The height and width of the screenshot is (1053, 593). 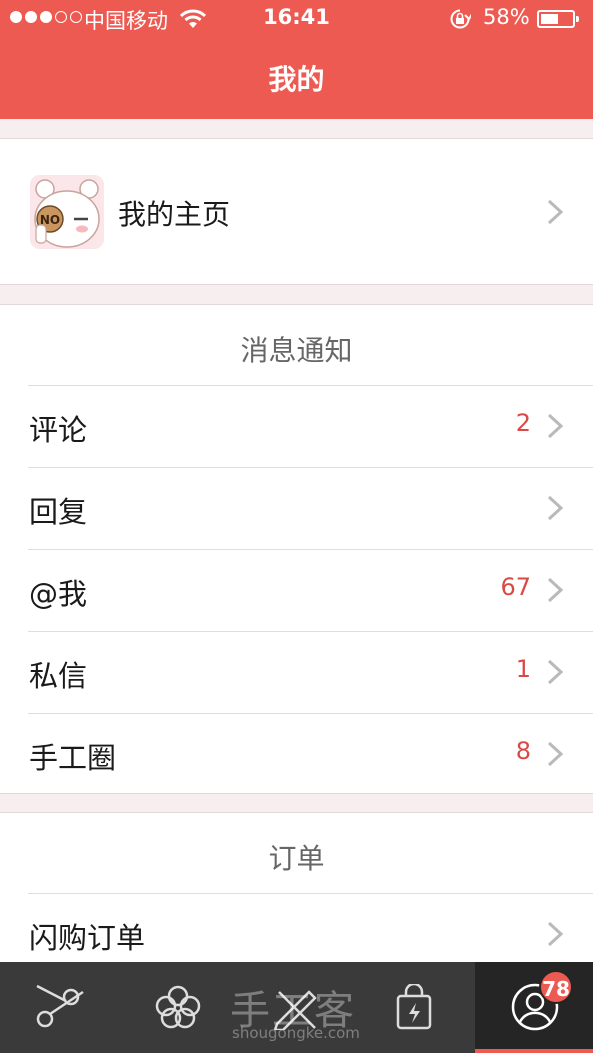 What do you see at coordinates (58, 430) in the screenshot?
I see `row-label: 评论` at bounding box center [58, 430].